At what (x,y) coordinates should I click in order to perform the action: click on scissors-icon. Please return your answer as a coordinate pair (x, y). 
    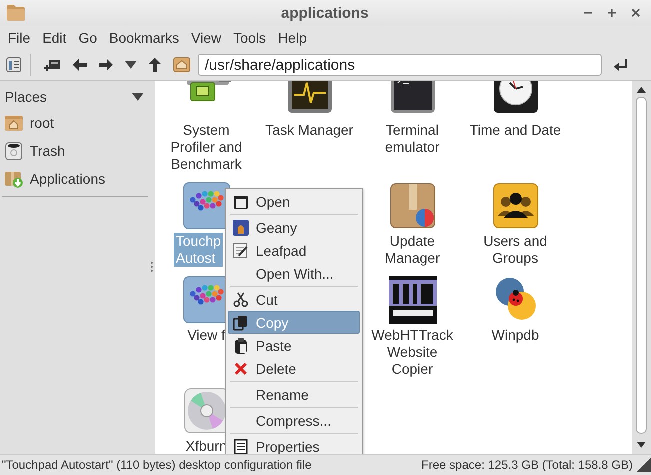
    Looking at the image, I should click on (241, 300).